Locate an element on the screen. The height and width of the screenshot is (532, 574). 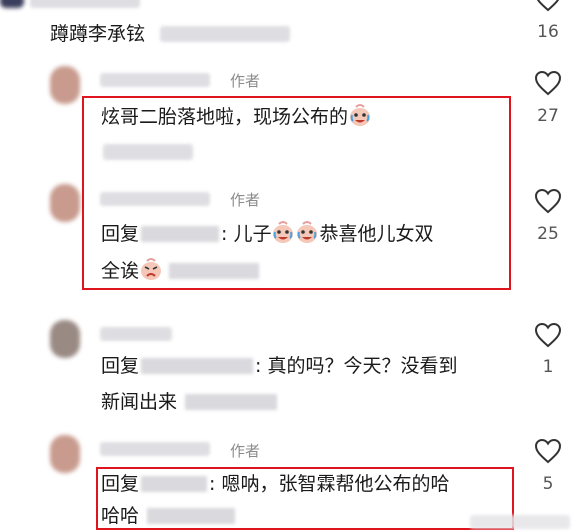
like-count: 1 is located at coordinates (548, 367).